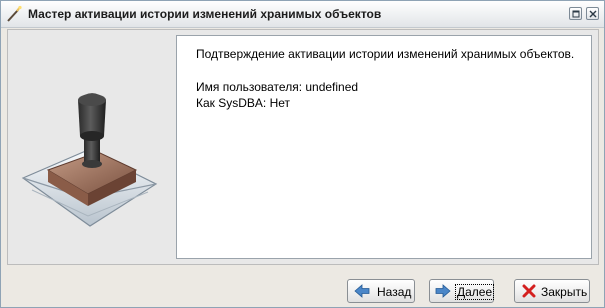  I want to click on close-button: Закрыть, so click(552, 291).